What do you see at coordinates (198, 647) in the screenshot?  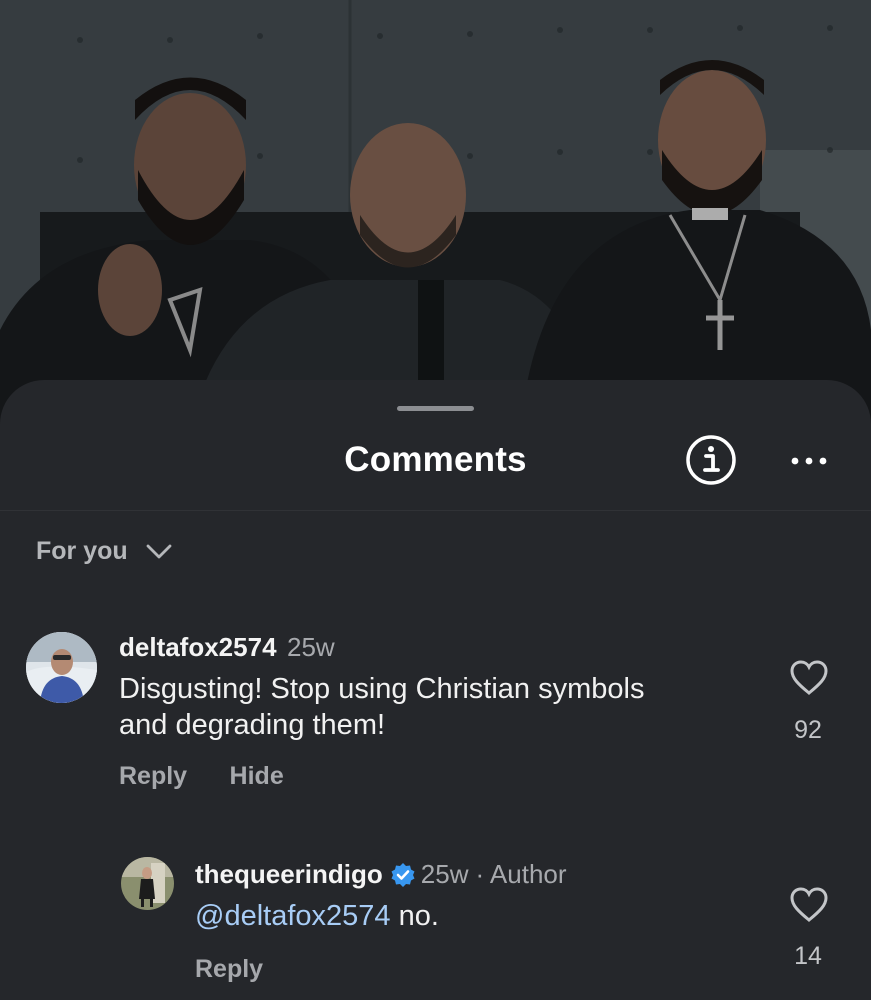 I see `comment-username: deltafox2574` at bounding box center [198, 647].